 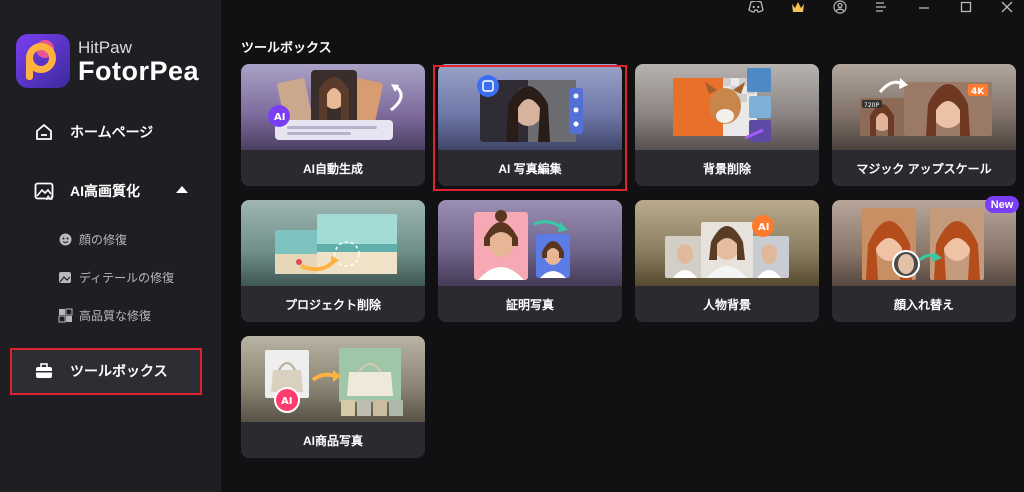 What do you see at coordinates (622, 9) in the screenshot?
I see `title-bar` at bounding box center [622, 9].